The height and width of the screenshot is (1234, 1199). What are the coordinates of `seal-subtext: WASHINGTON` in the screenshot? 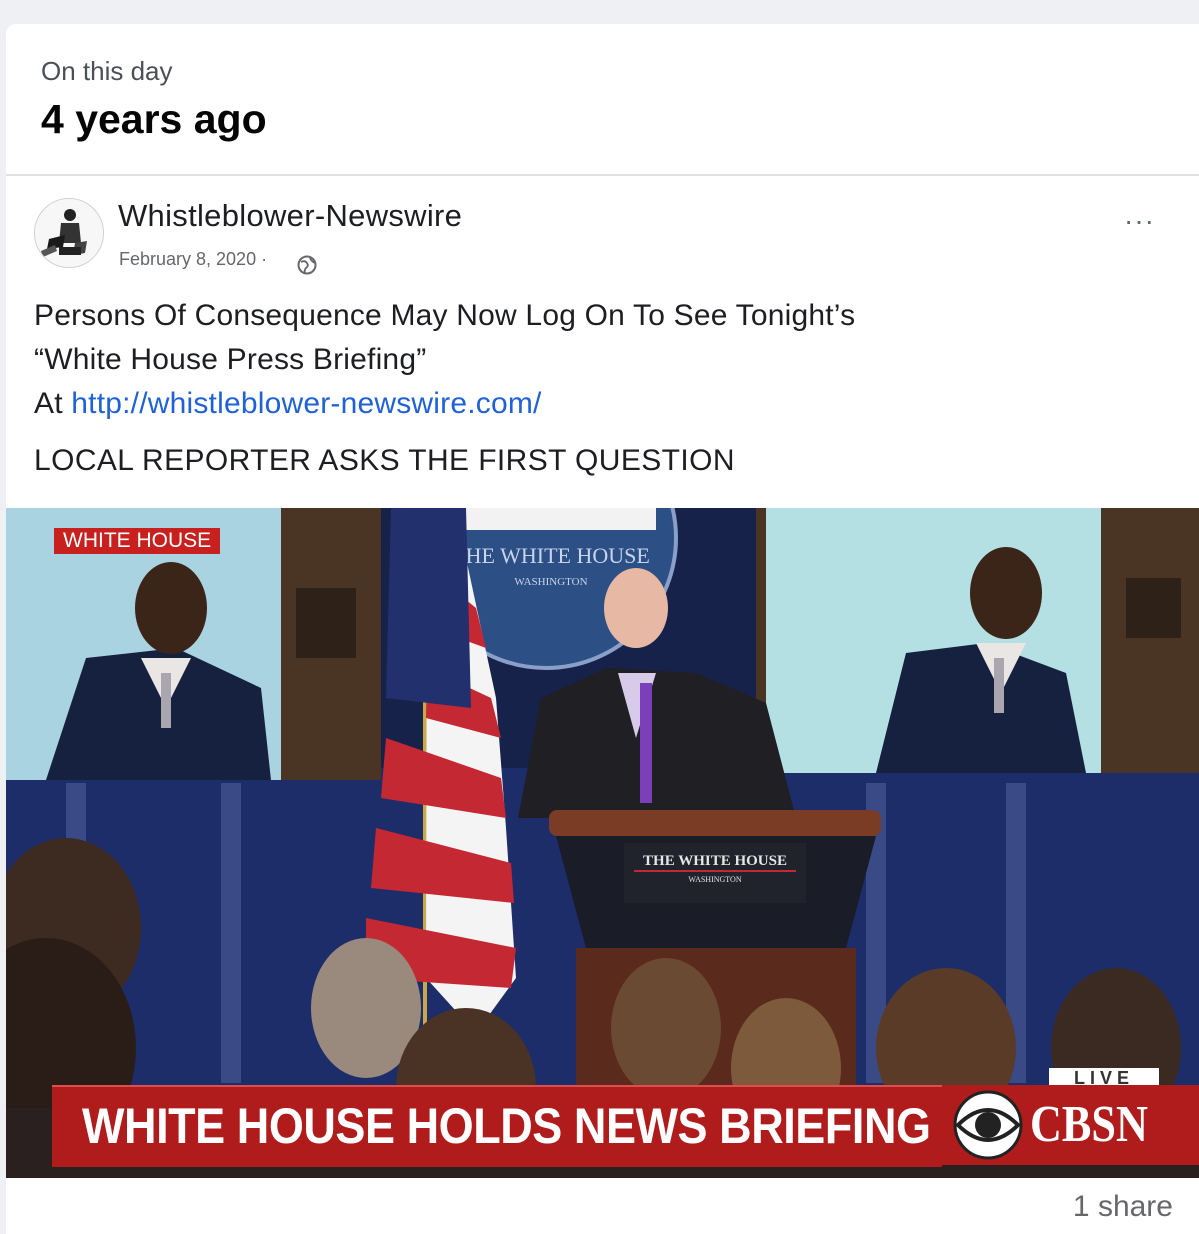 It's located at (550, 582).